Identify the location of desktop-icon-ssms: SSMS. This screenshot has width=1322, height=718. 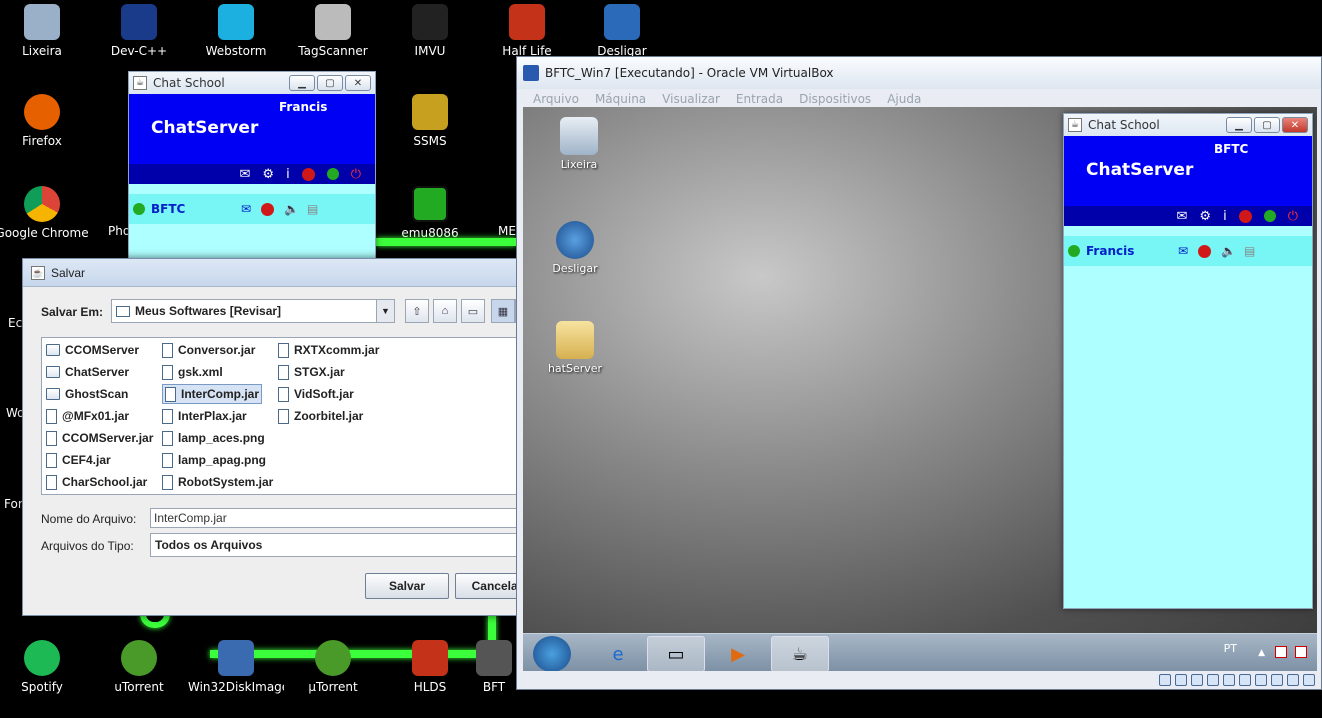
(430, 121).